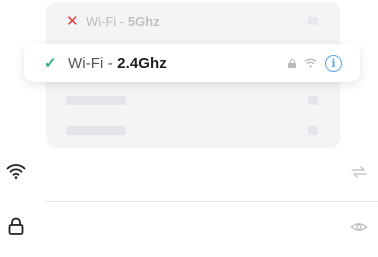  Describe the element at coordinates (142, 63) in the screenshot. I see `network-label-band: 2.4Ghz` at that location.